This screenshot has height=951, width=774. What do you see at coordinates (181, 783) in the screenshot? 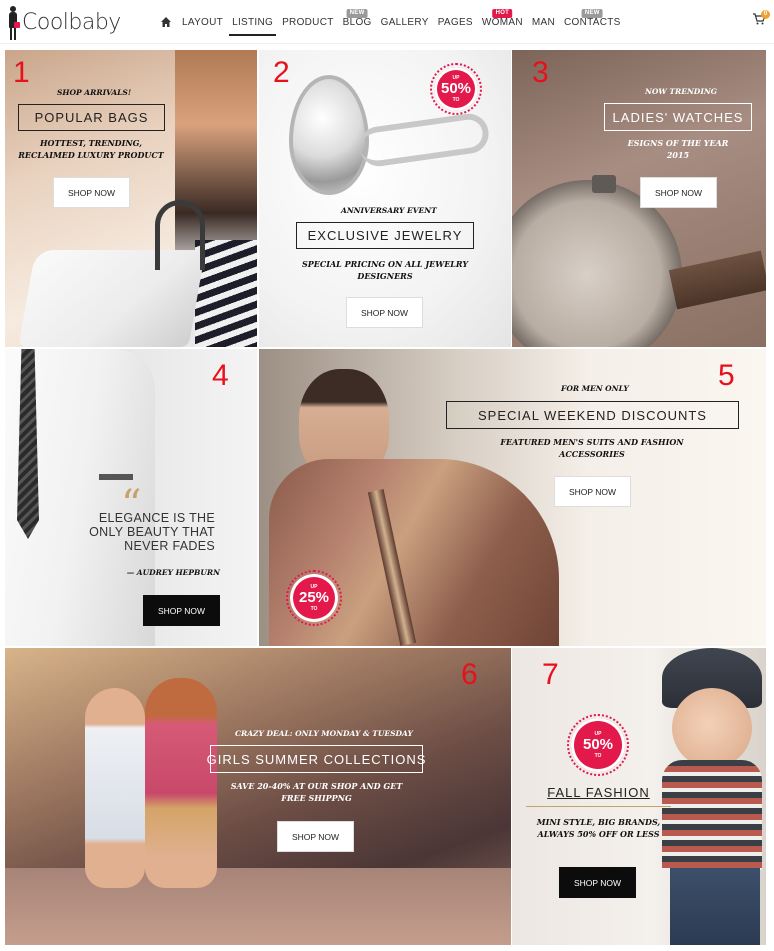
I see `girl-pink-dress-image` at bounding box center [181, 783].